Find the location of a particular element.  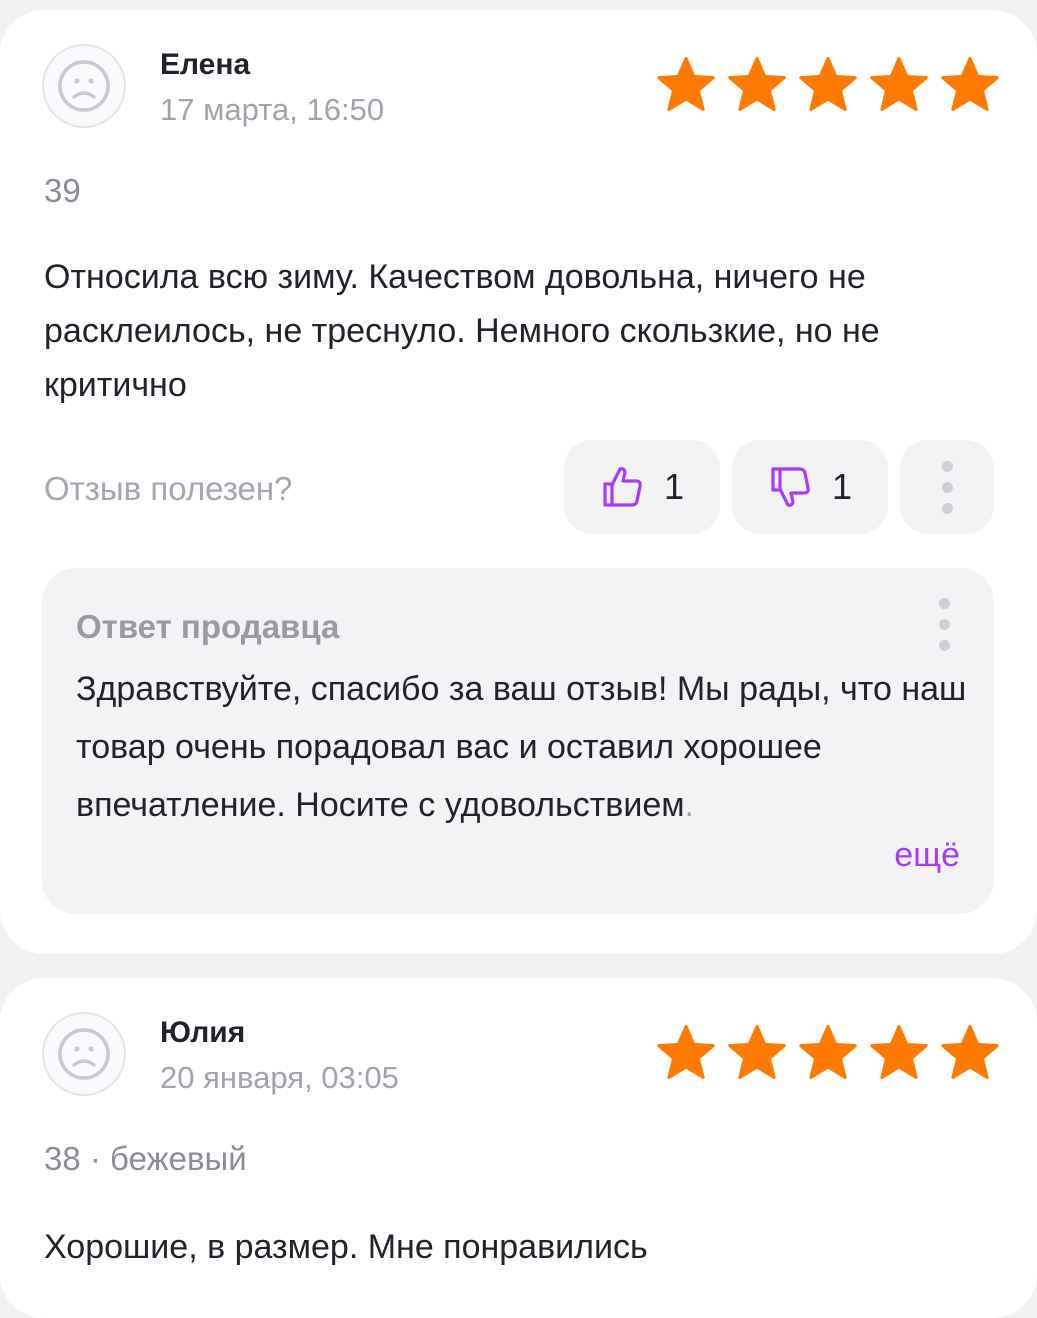

review-meta: 39 is located at coordinates (62, 190).